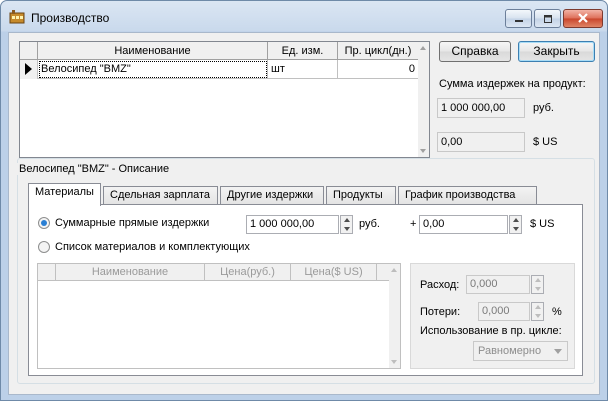 This screenshot has height=401, width=608. What do you see at coordinates (557, 312) in the screenshot?
I see `losses-unit: %` at bounding box center [557, 312].